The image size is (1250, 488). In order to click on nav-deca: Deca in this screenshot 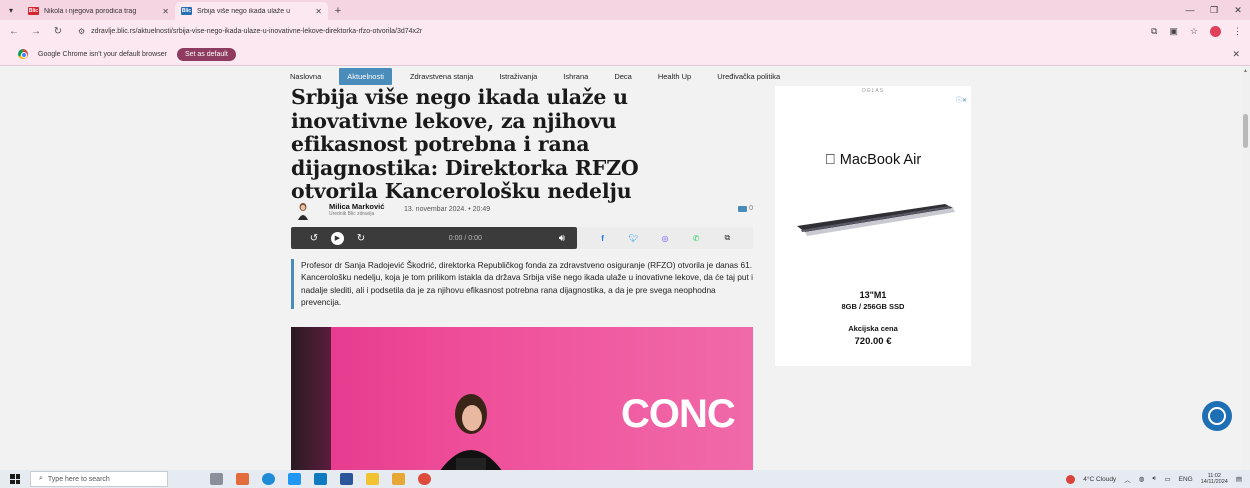, I will do `click(623, 76)`.